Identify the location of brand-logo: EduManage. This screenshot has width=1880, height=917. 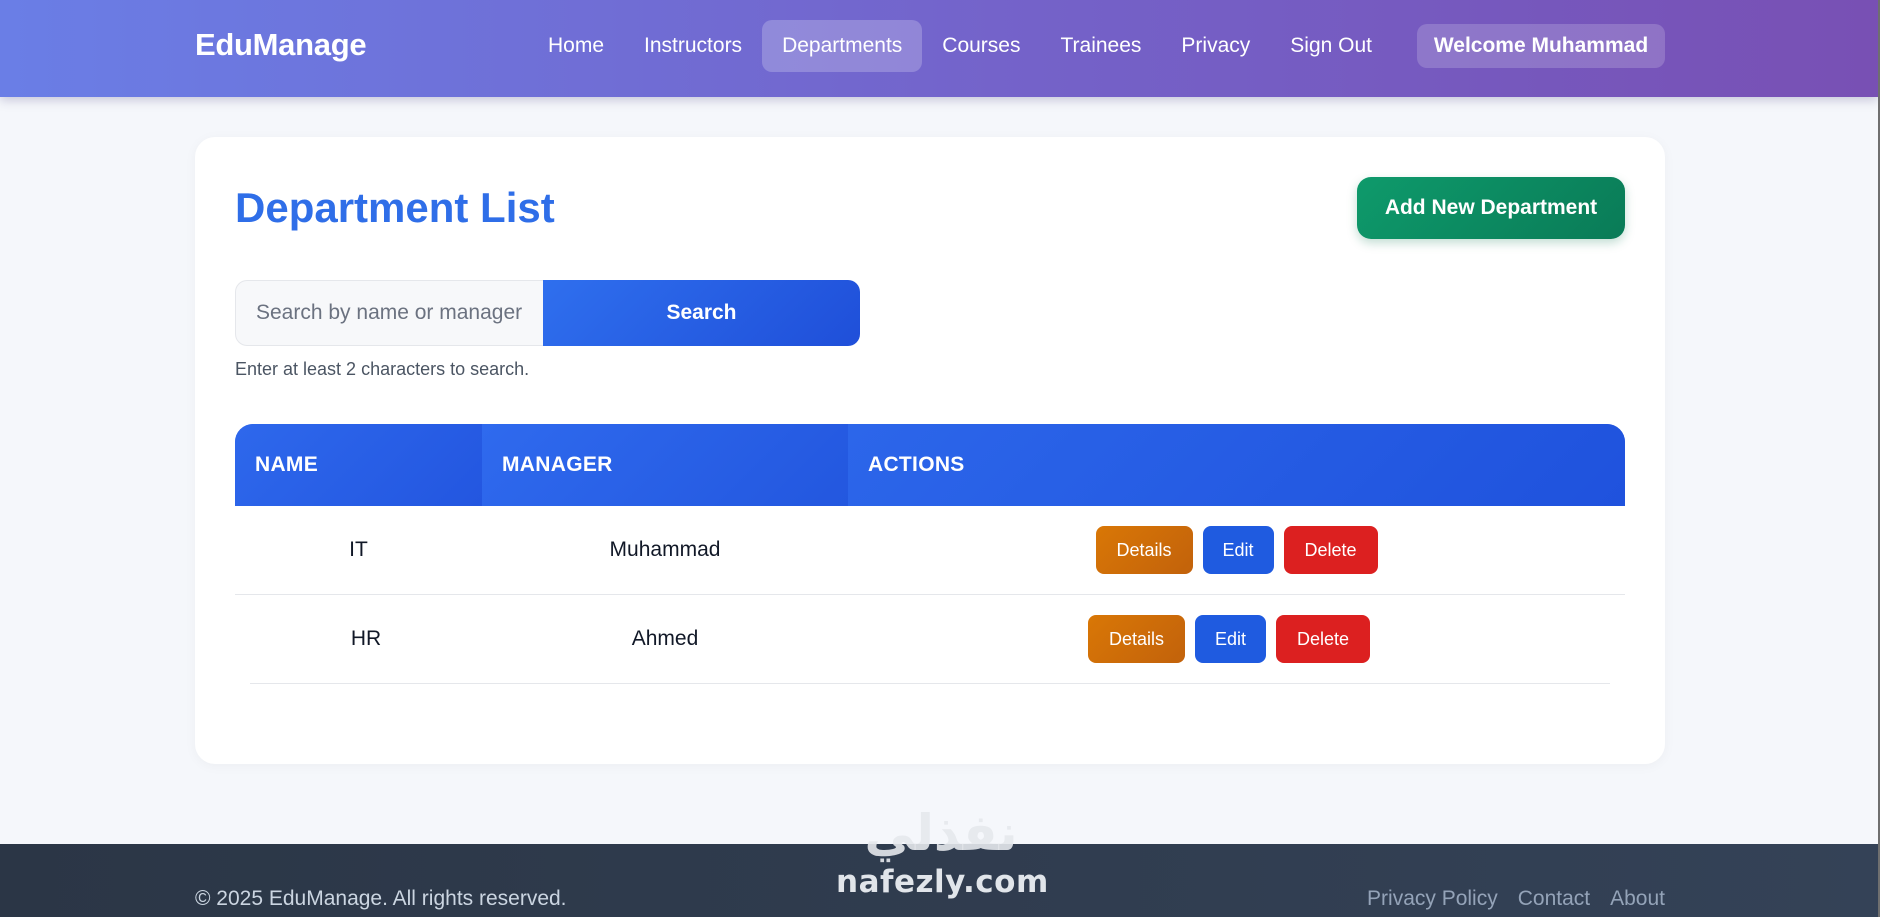
(281, 45).